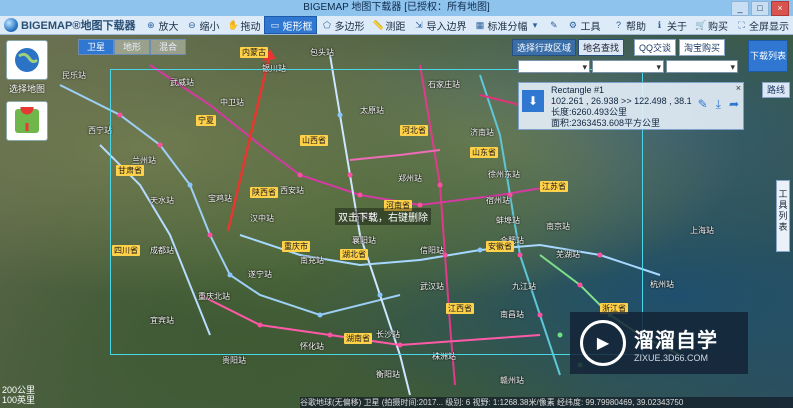  What do you see at coordinates (702, 66) in the screenshot?
I see `district-select: ▾` at bounding box center [702, 66].